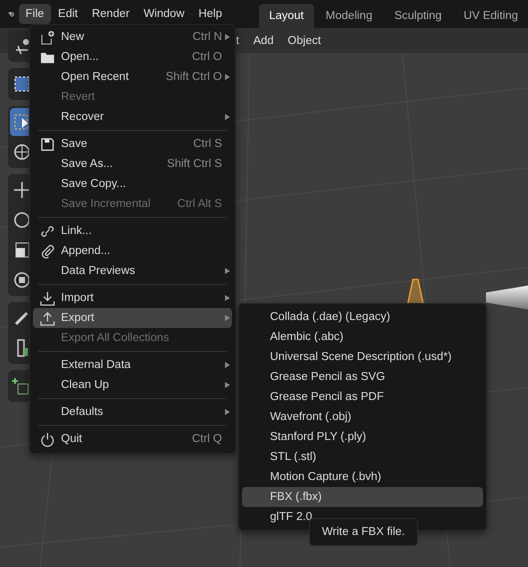 The width and height of the screenshot is (528, 567). What do you see at coordinates (68, 14) in the screenshot?
I see `menubar-item: Edit` at bounding box center [68, 14].